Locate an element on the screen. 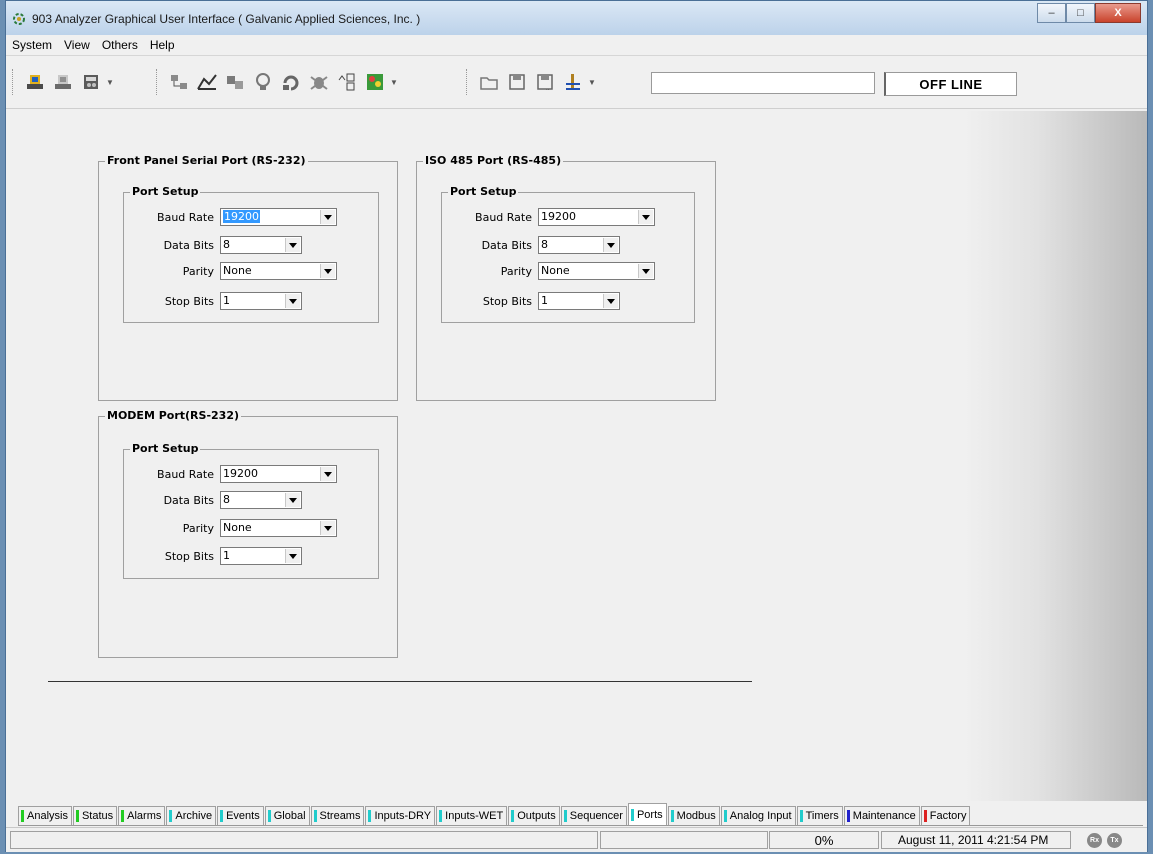 The height and width of the screenshot is (854, 1153). toolbar: ▼ ▼ .. ▼ OFF LINE is located at coordinates (576, 83).